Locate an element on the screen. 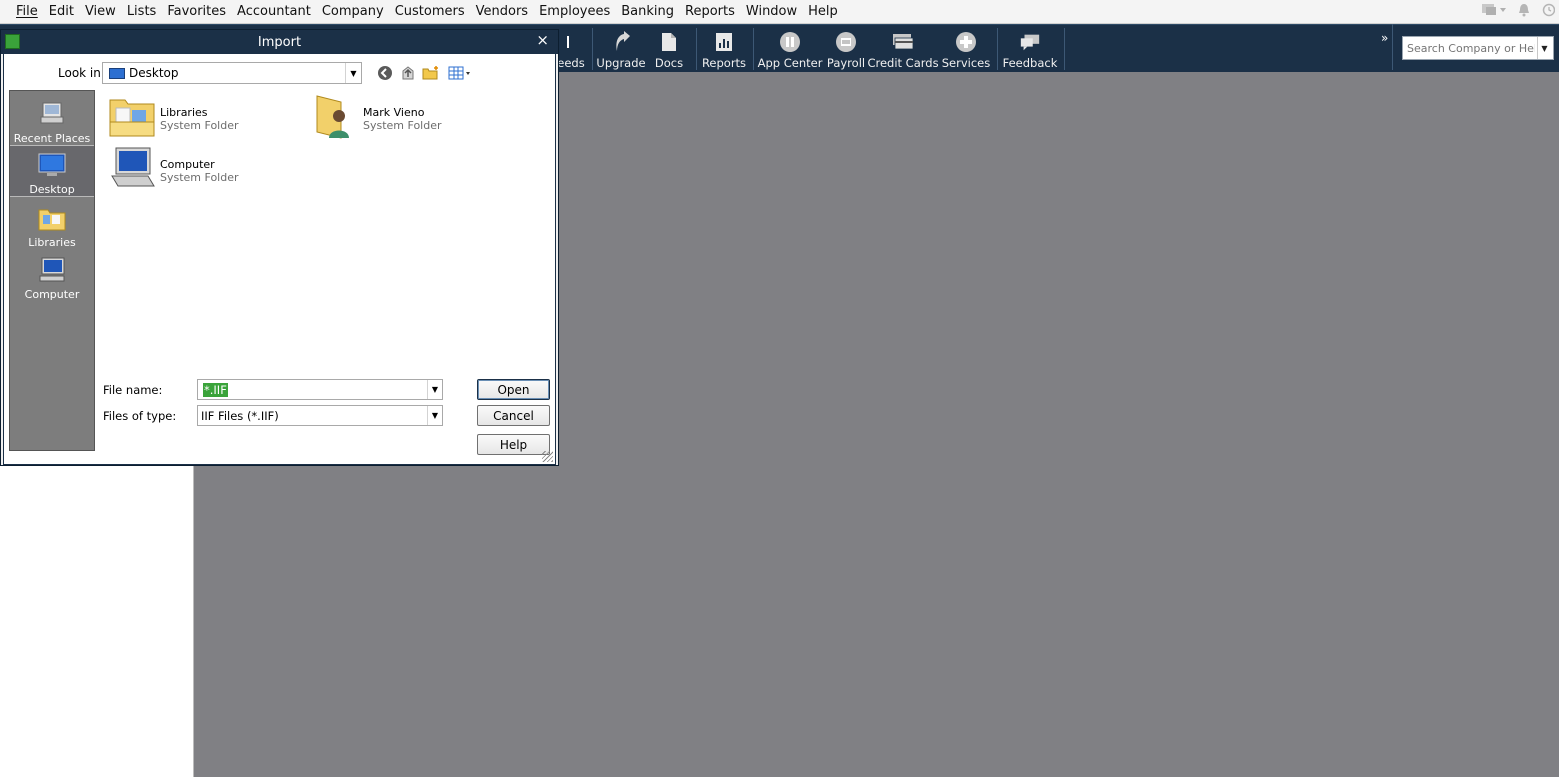 The width and height of the screenshot is (1559, 777). back-icon is located at coordinates (385, 73).